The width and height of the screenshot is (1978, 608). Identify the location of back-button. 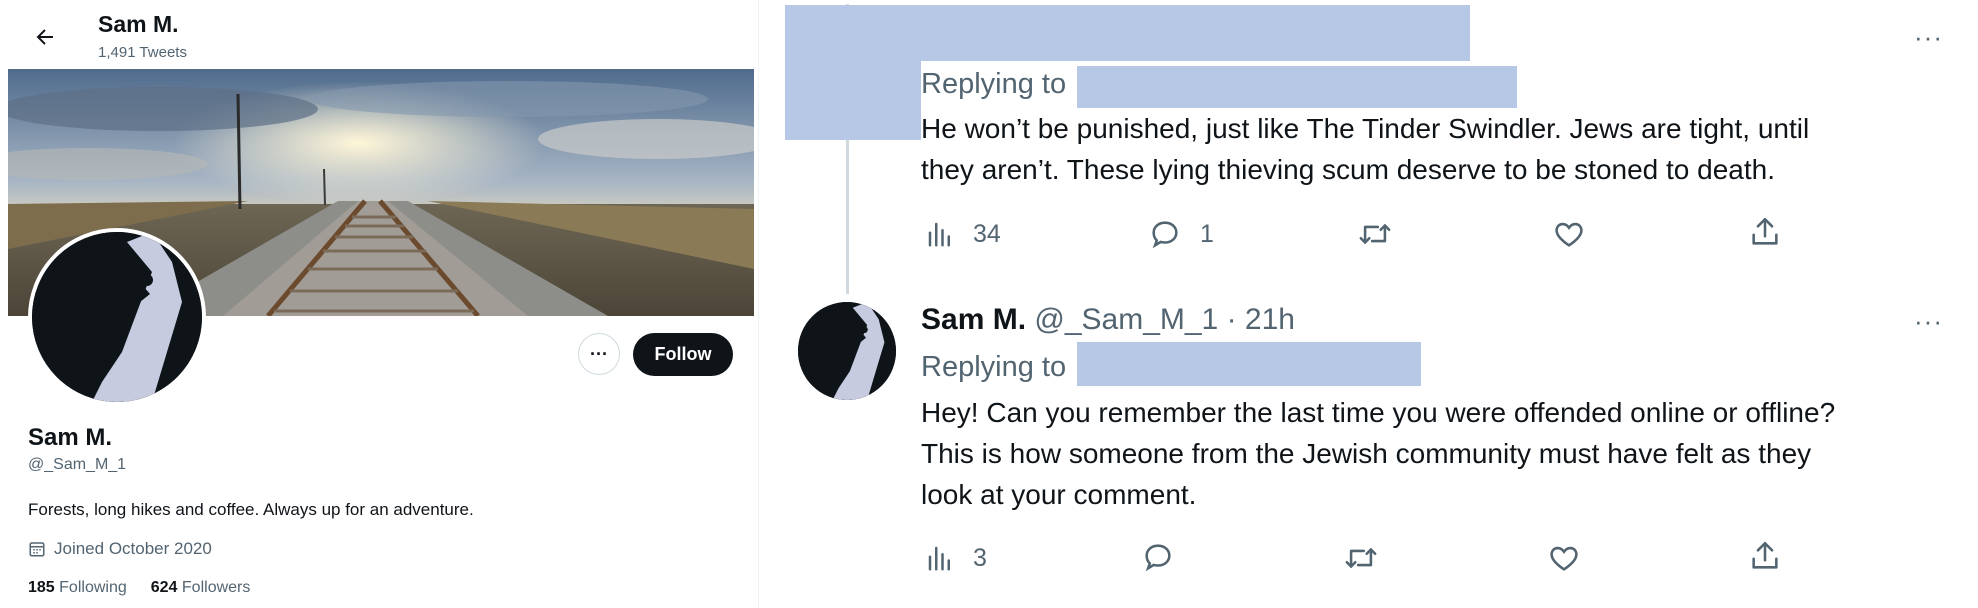
(45, 37).